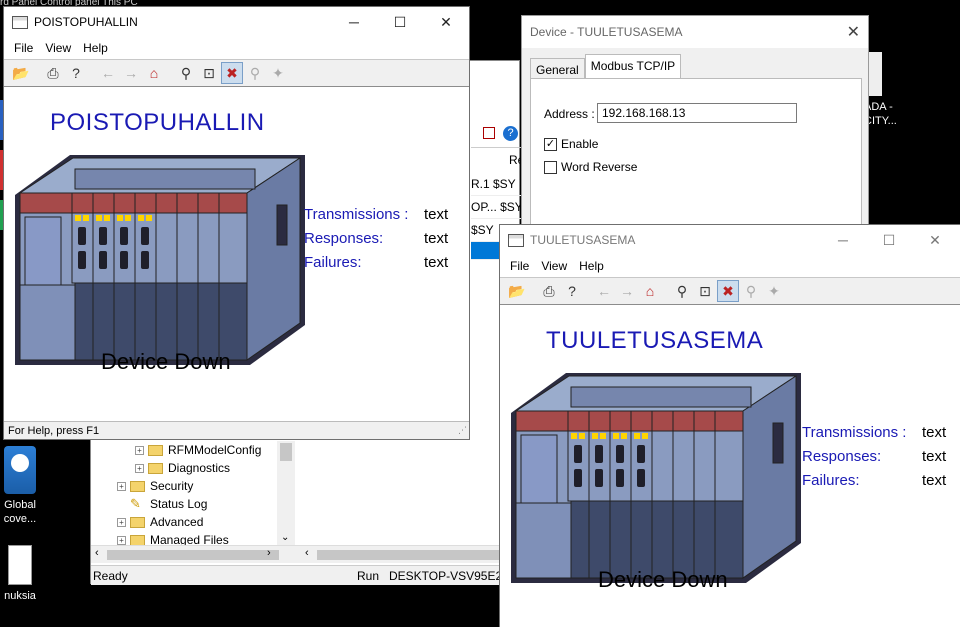 Image resolution: width=960 pixels, height=627 pixels. What do you see at coordinates (633, 67) in the screenshot?
I see `tab-modbus: Modbus TCP/IP` at bounding box center [633, 67].